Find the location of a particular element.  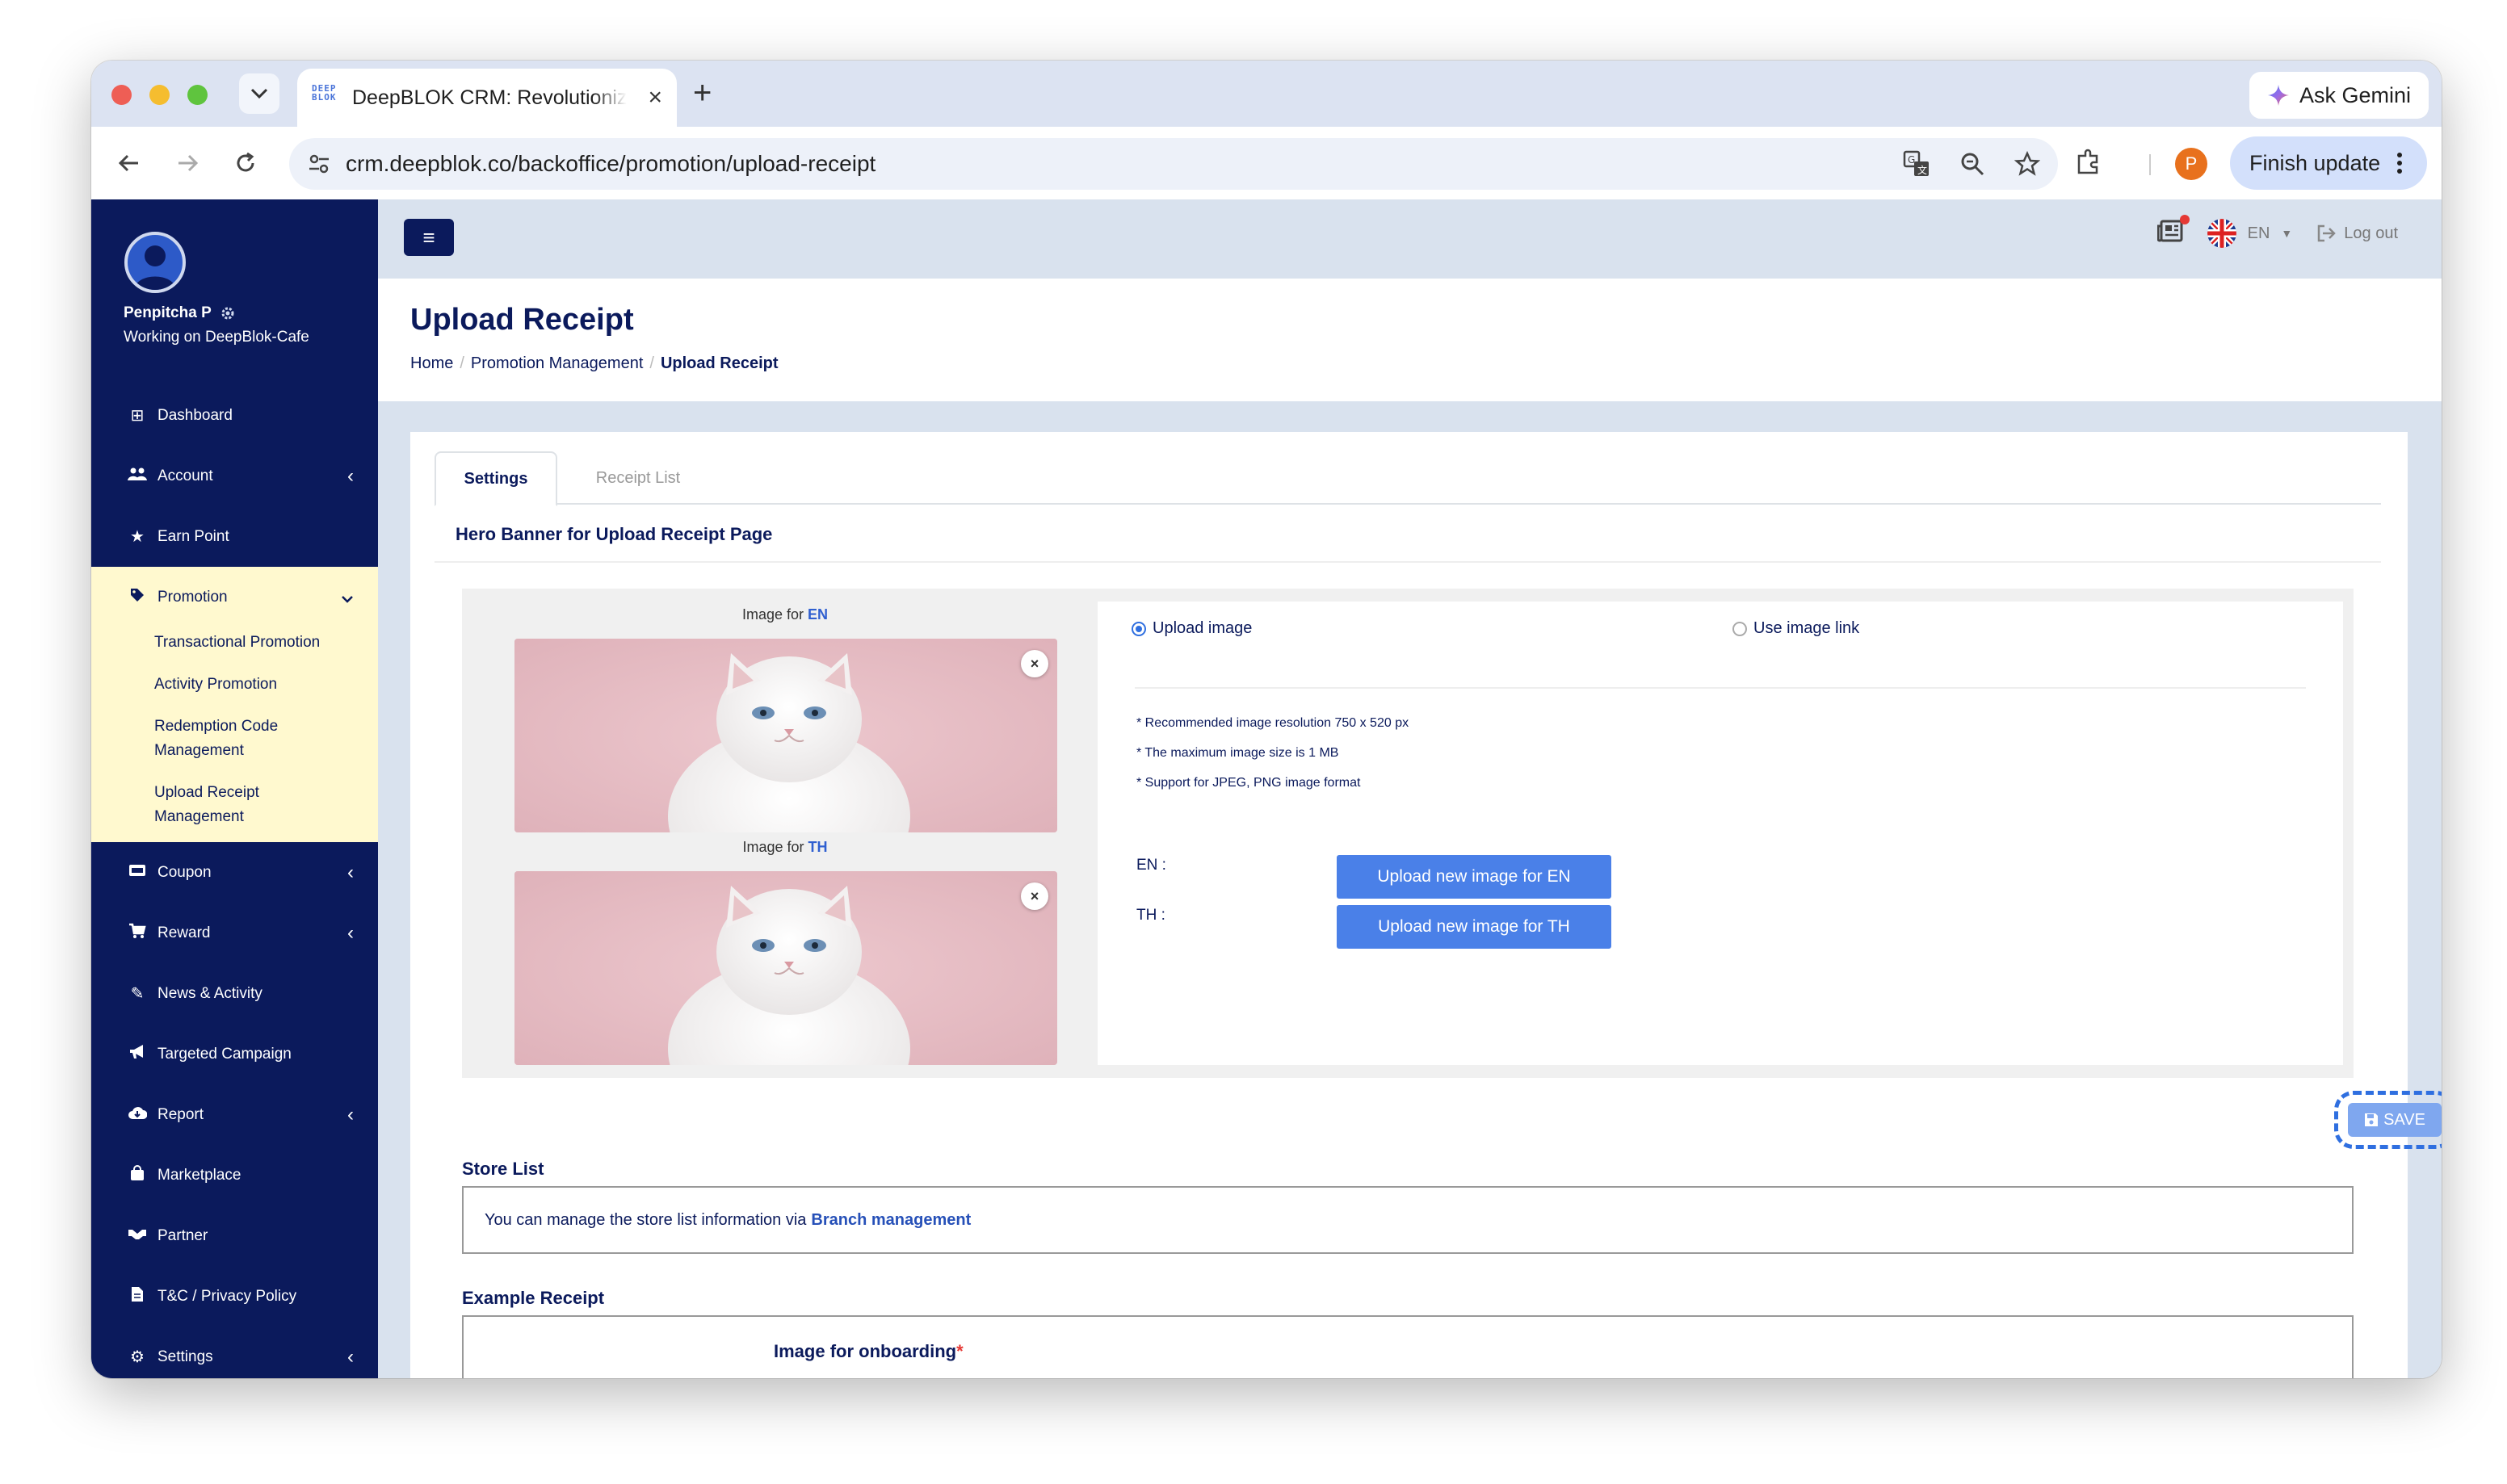

sidebar-item-settings: ⚙ Settings ‹ is located at coordinates (234, 1352).